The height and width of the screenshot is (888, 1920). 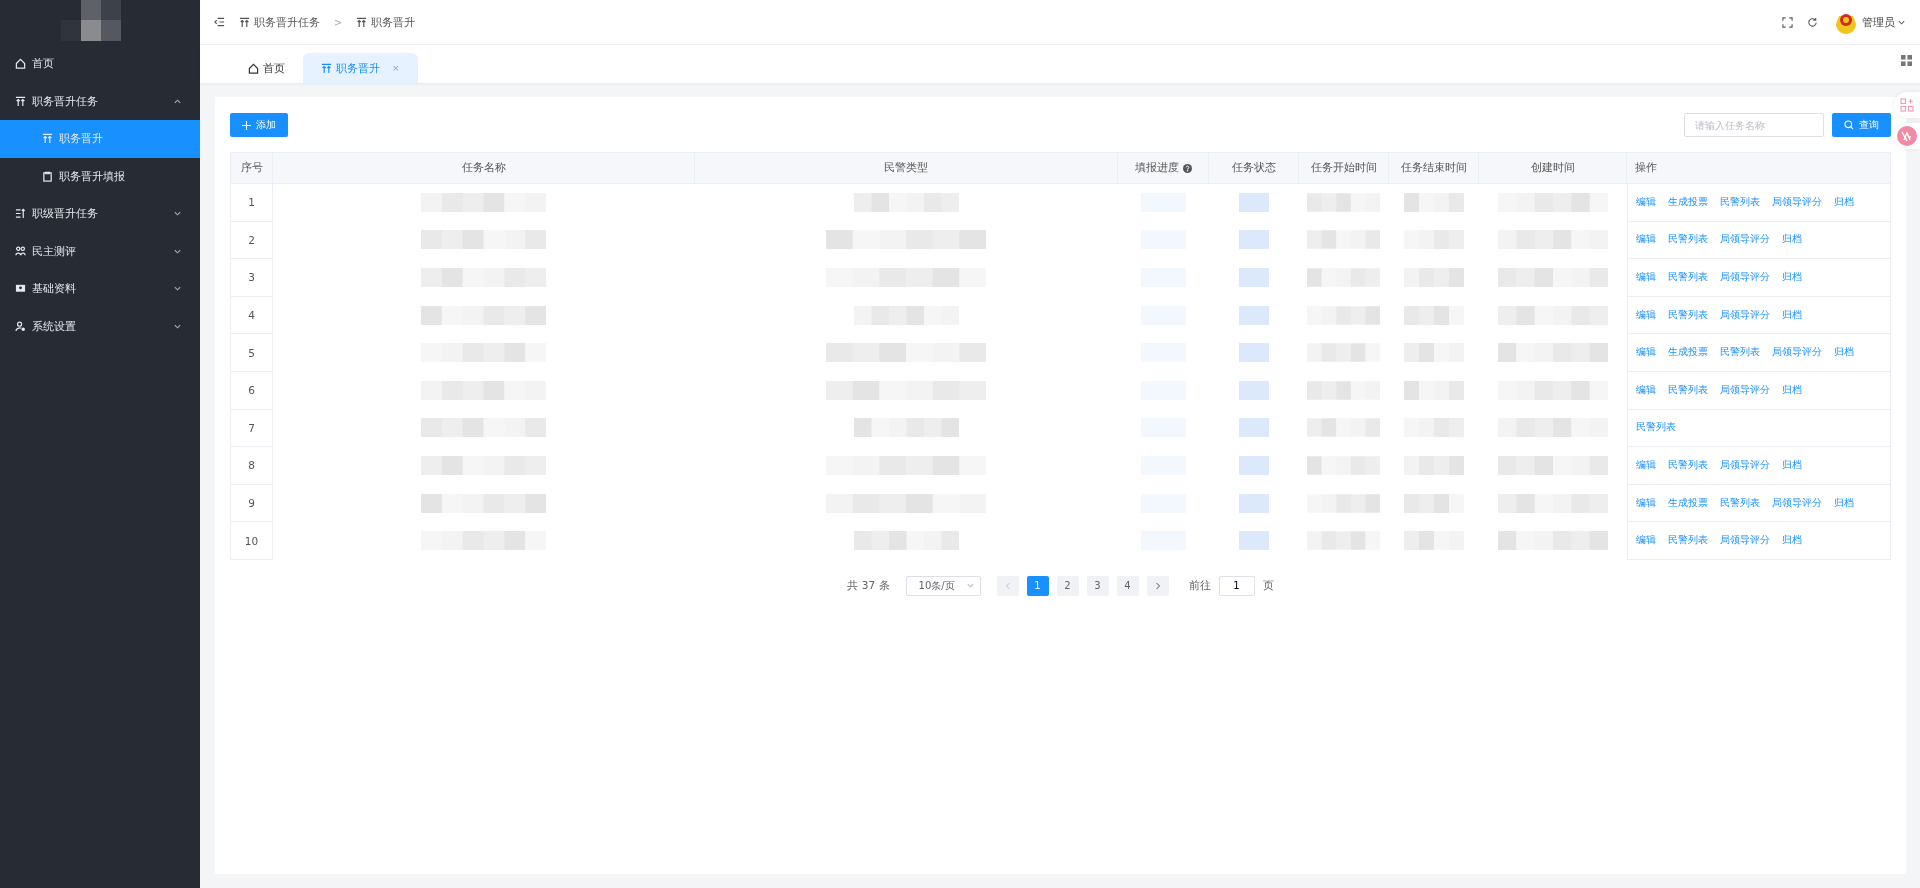 I want to click on query-button: 查询, so click(x=1861, y=125).